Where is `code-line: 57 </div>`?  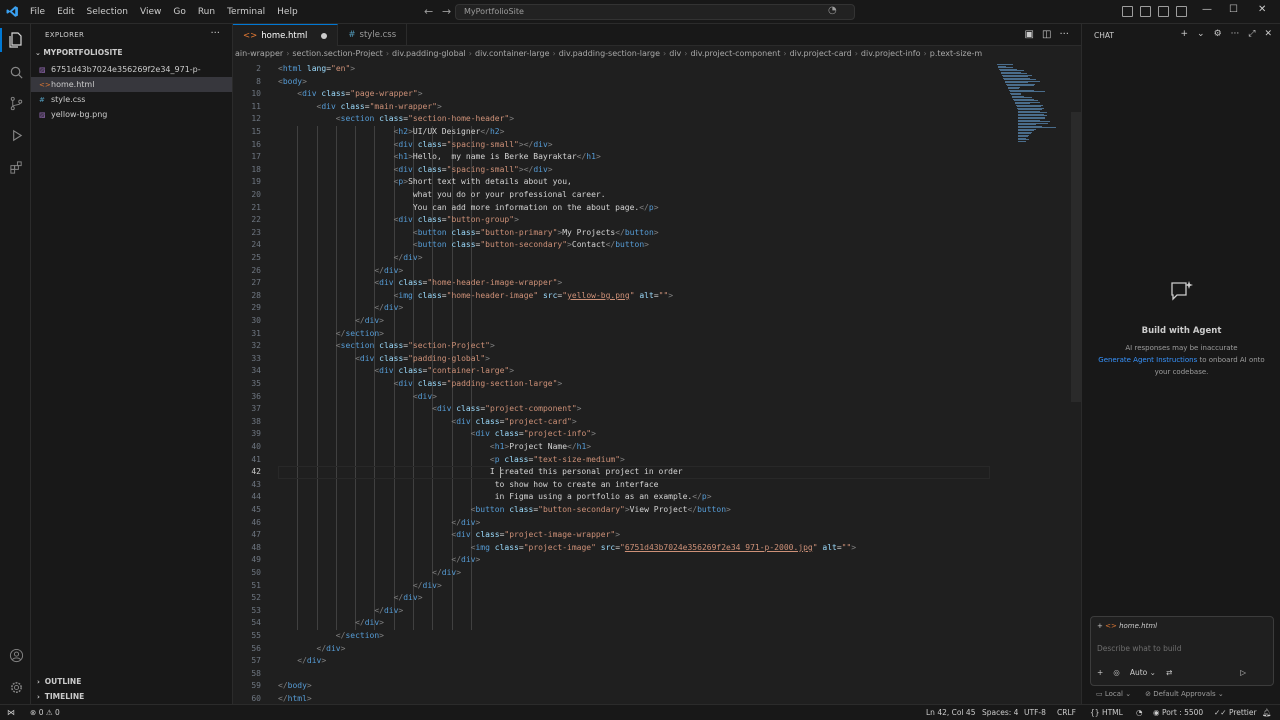 code-line: 57 </div> is located at coordinates (613, 661).